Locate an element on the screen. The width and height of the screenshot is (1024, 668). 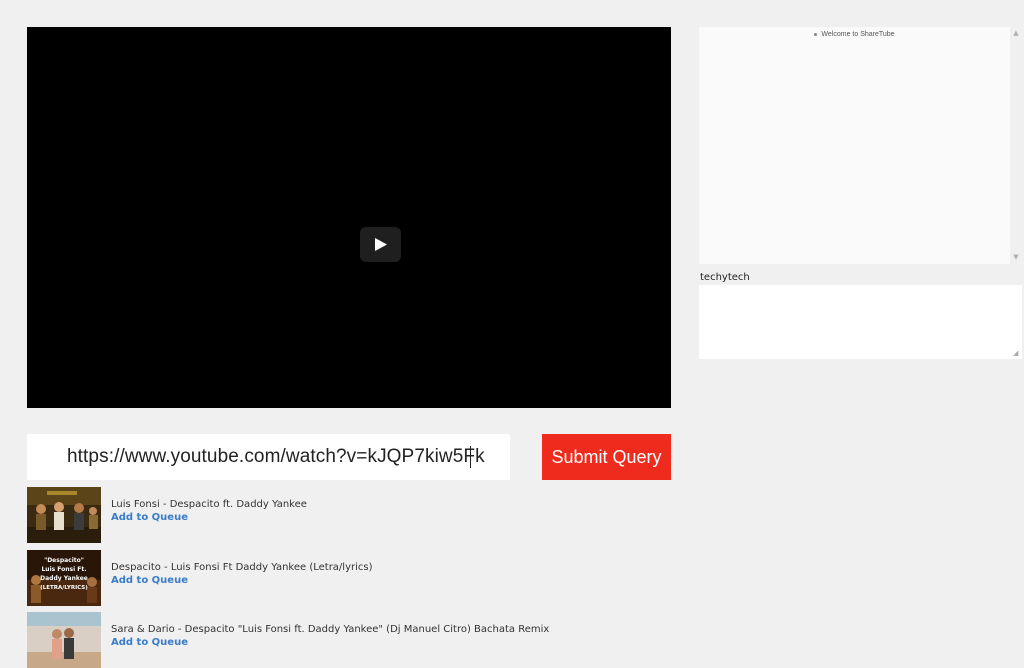
thumbnail-caption: Daddy Yankee is located at coordinates (64, 578).